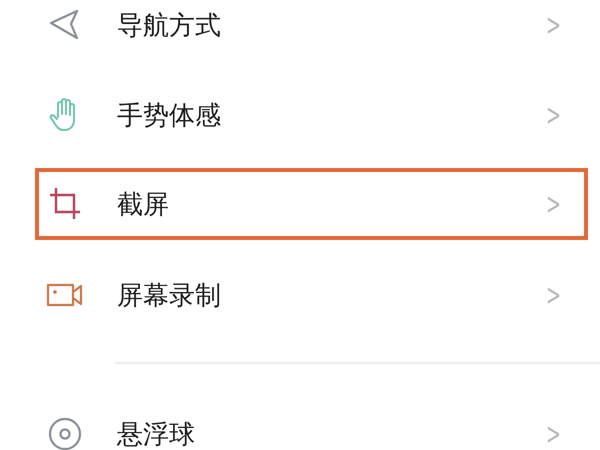 Image resolution: width=600 pixels, height=450 pixels. Describe the element at coordinates (169, 26) in the screenshot. I see `row-label: 导航方式` at that location.